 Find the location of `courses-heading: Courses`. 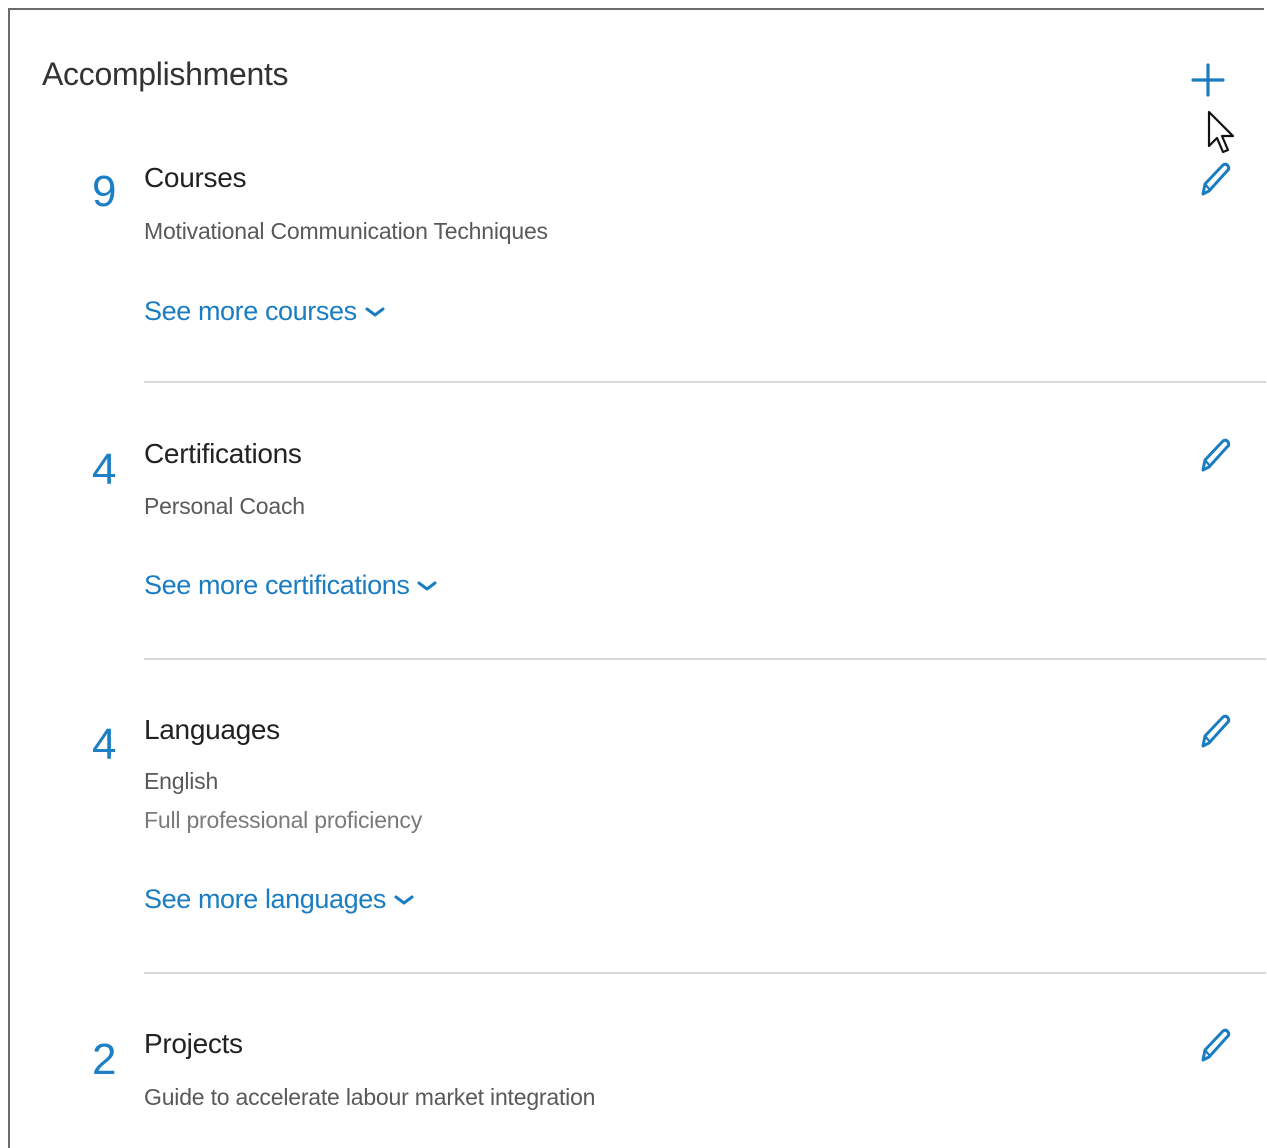

courses-heading: Courses is located at coordinates (195, 178).